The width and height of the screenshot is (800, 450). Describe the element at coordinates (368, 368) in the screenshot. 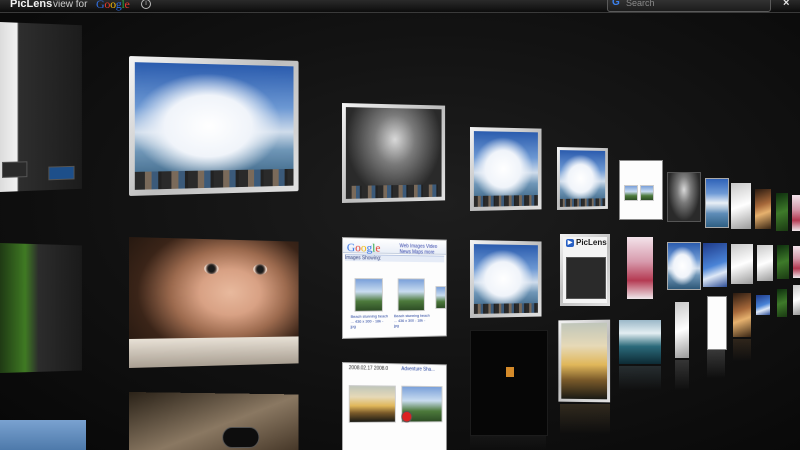

I see `news-header-left: 2008.02.17 2008.0` at that location.